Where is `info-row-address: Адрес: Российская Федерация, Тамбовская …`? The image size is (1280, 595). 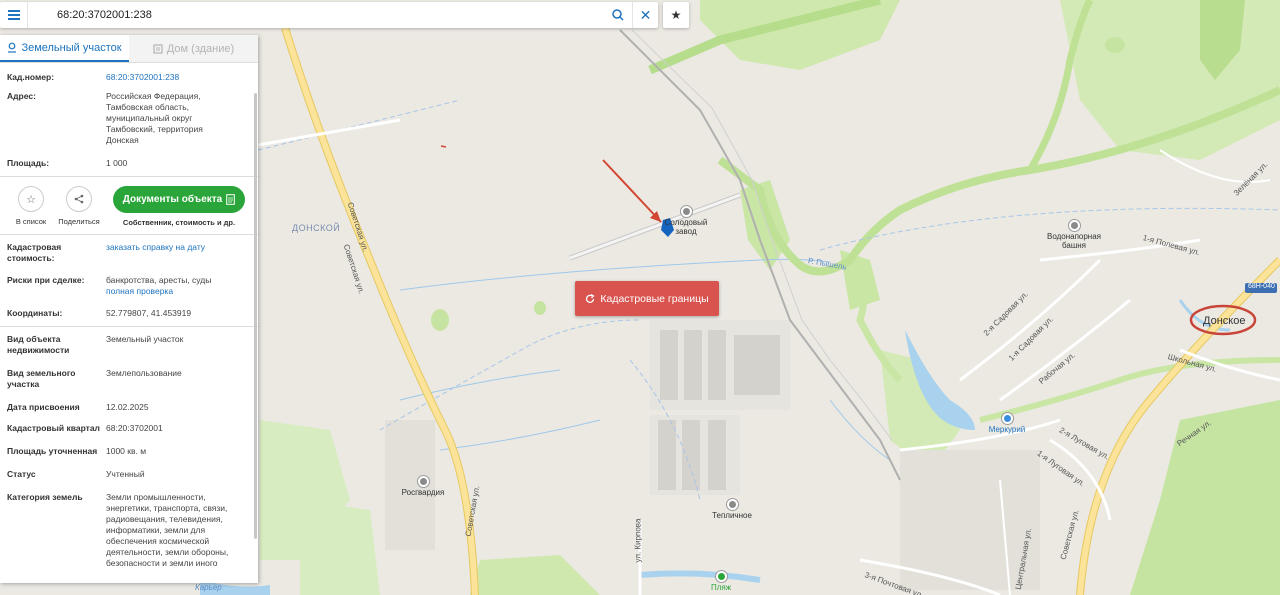 info-row-address: Адрес: Российская Федерация, Тамбовская … is located at coordinates (105, 118).